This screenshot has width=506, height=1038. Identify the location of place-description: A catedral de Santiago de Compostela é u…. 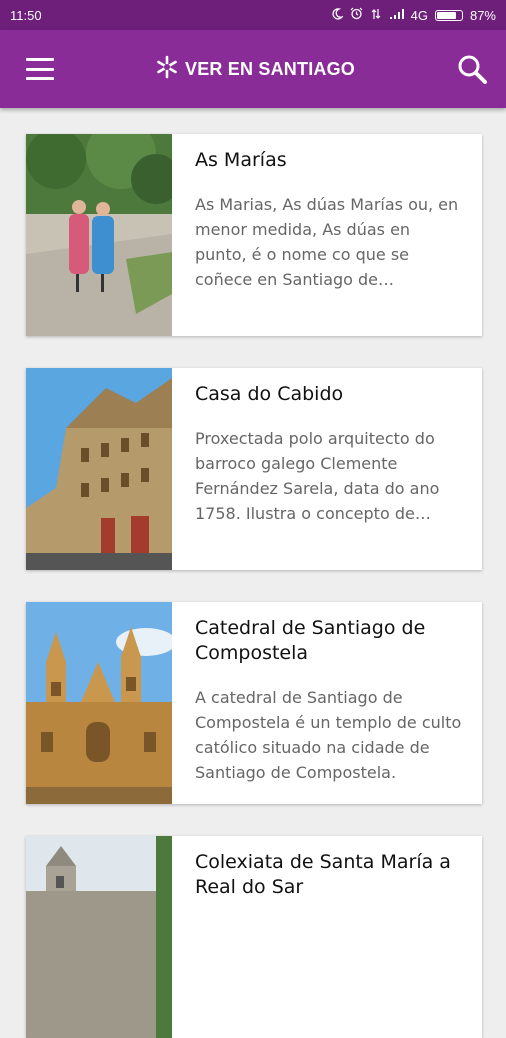
(328, 735).